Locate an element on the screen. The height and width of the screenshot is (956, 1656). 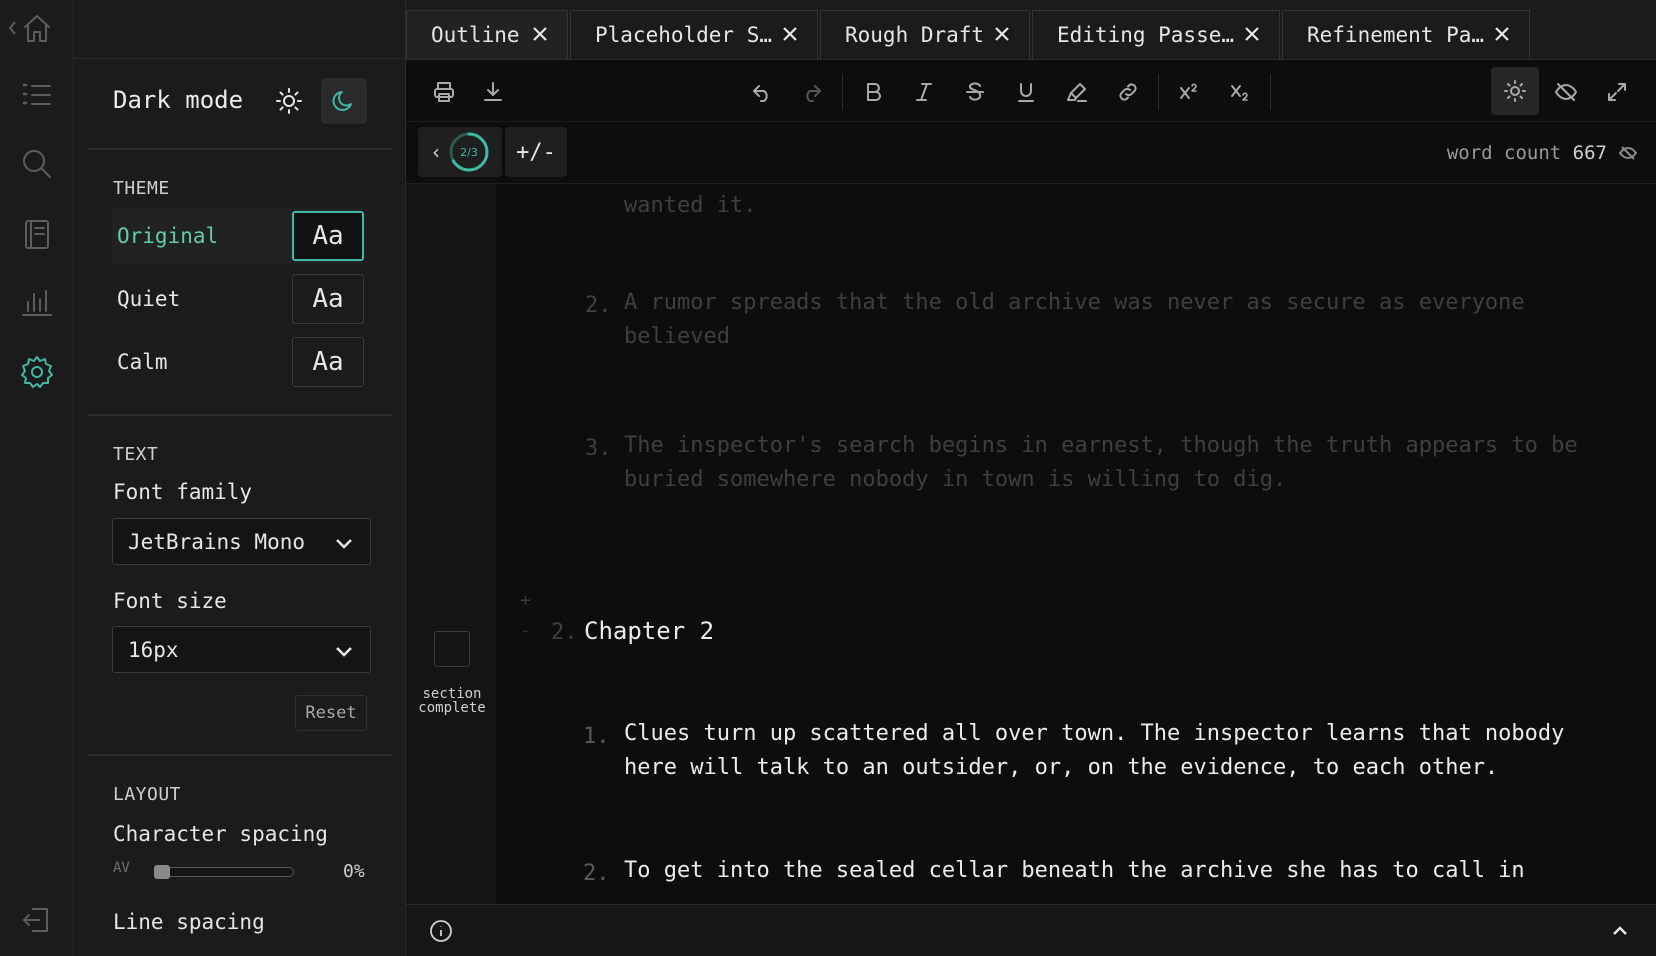
font-family-label: Font family is located at coordinates (183, 492).